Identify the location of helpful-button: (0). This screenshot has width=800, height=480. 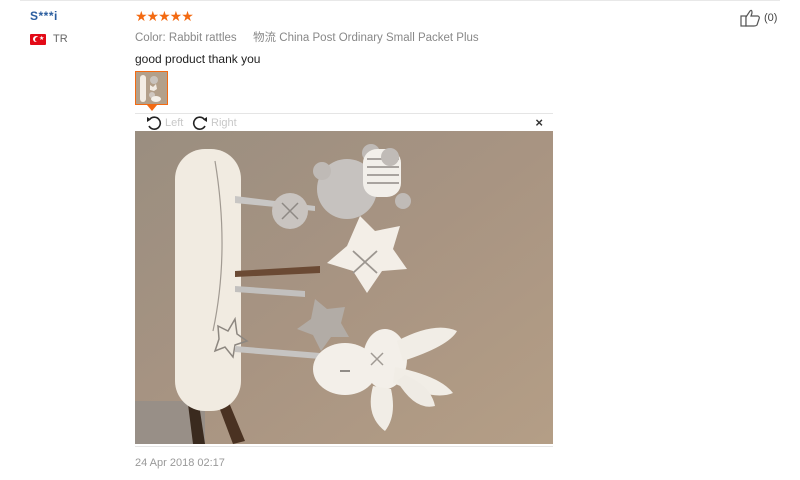
(758, 18).